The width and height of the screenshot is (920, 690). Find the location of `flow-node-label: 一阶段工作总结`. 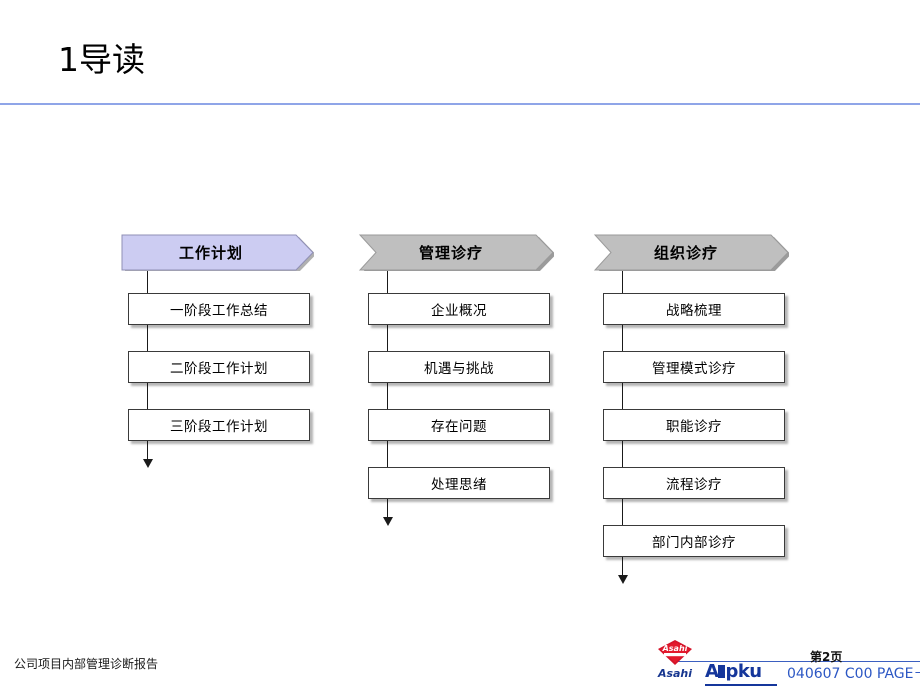

flow-node-label: 一阶段工作总结 is located at coordinates (219, 311).